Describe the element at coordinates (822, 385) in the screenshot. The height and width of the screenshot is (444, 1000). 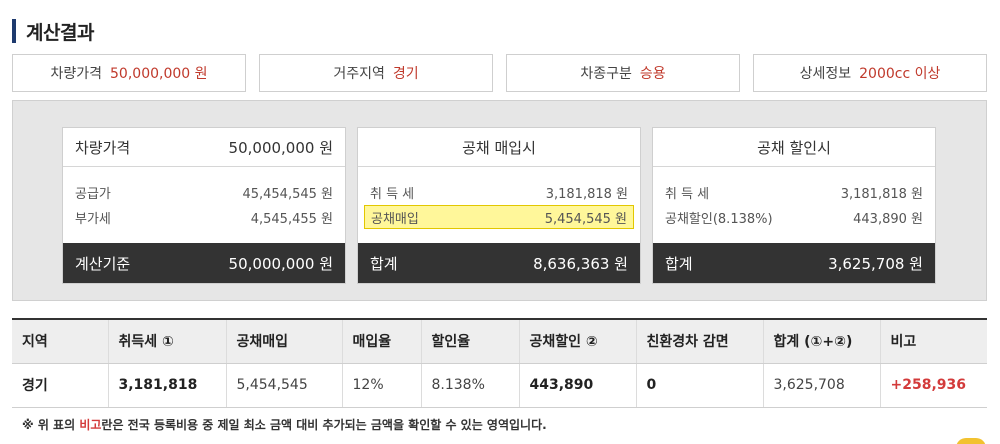
I see `cell-total: 3,625,708` at that location.